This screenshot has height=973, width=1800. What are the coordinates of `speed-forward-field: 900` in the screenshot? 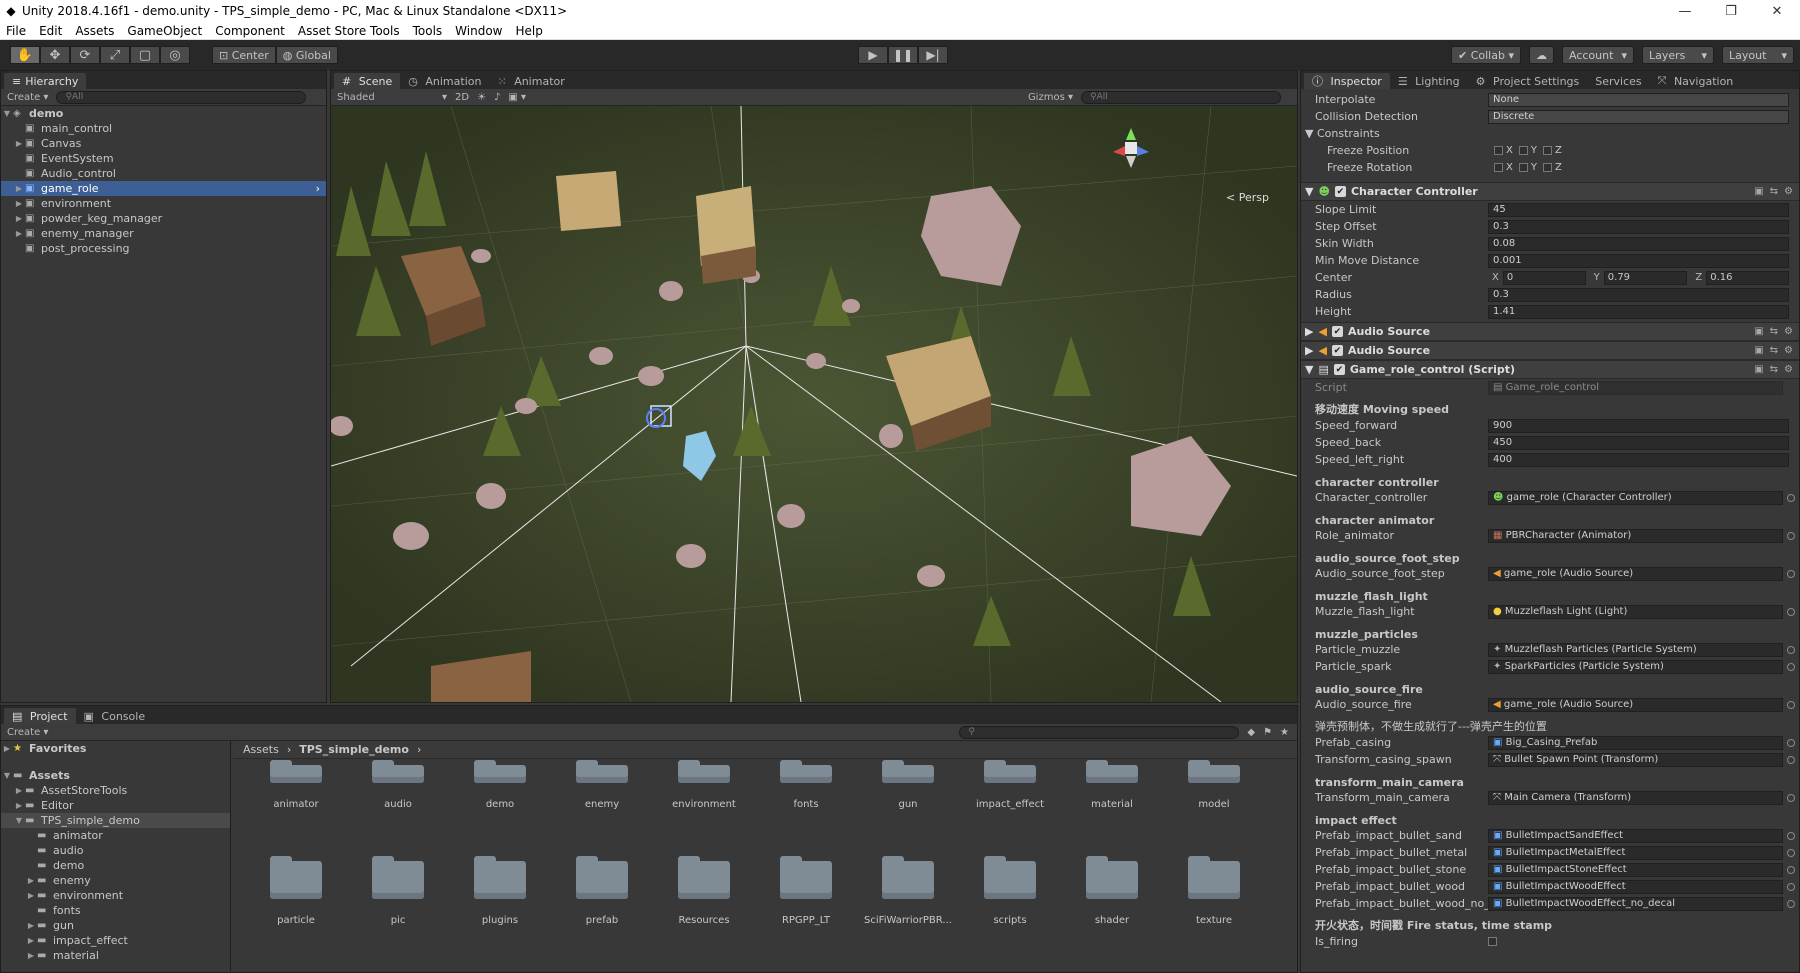 It's located at (1638, 425).